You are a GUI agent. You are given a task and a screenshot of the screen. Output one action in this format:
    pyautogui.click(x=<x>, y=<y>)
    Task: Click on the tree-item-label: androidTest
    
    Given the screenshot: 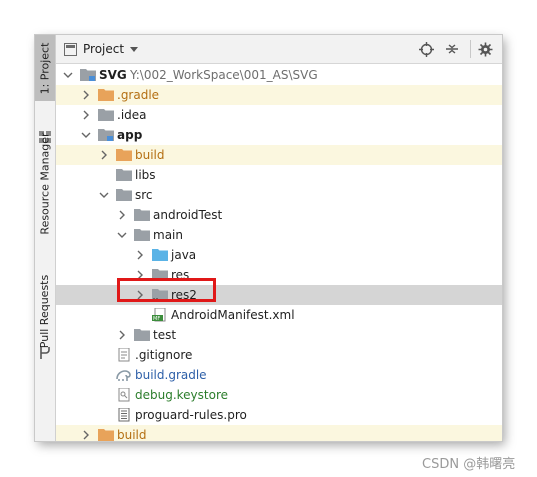 What is the action you would take?
    pyautogui.click(x=188, y=215)
    